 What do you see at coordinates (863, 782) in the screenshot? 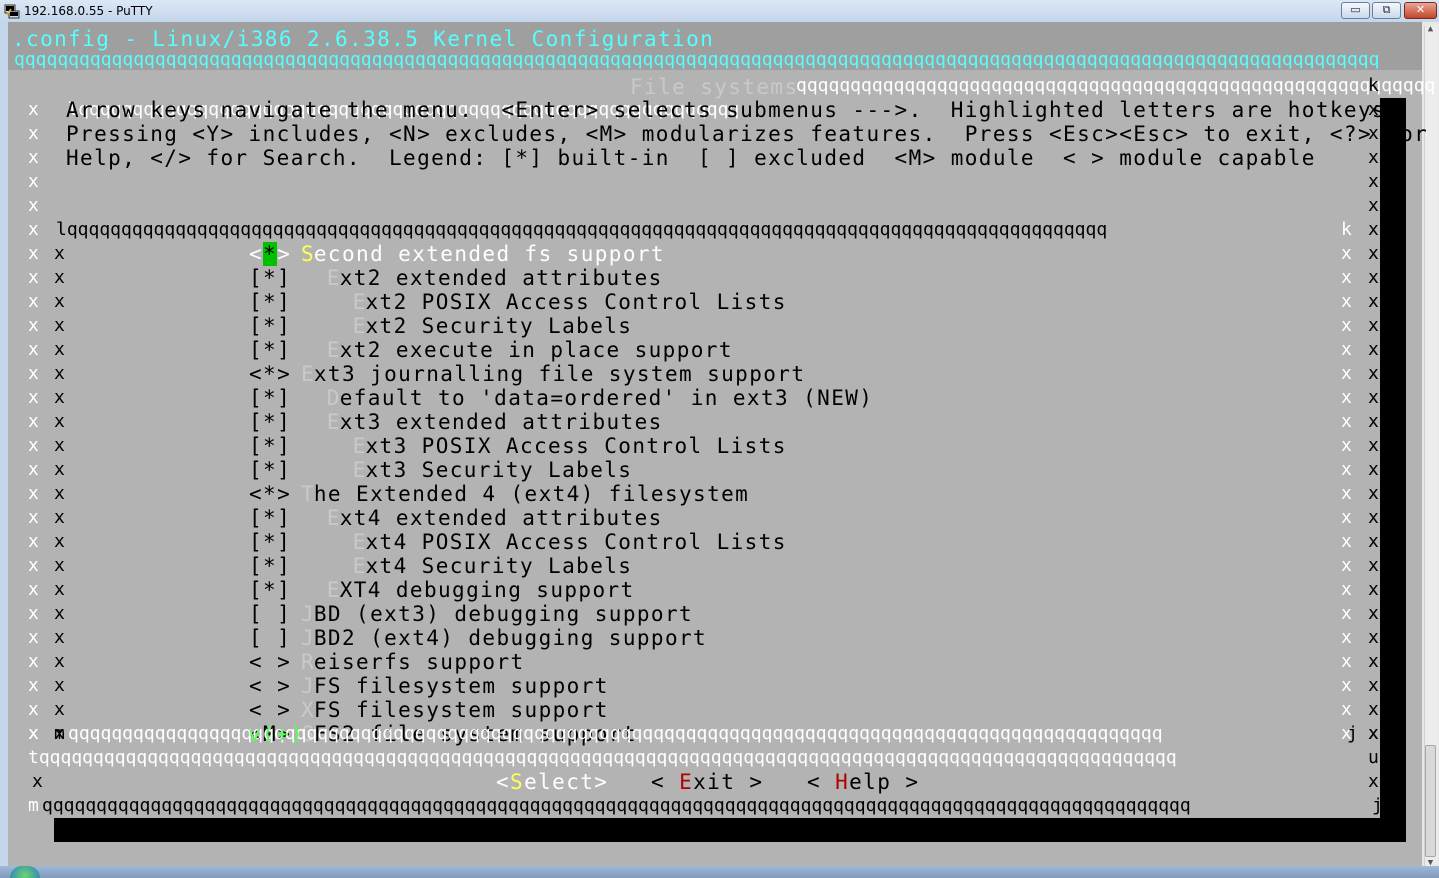
I see `help-button: < Help >` at bounding box center [863, 782].